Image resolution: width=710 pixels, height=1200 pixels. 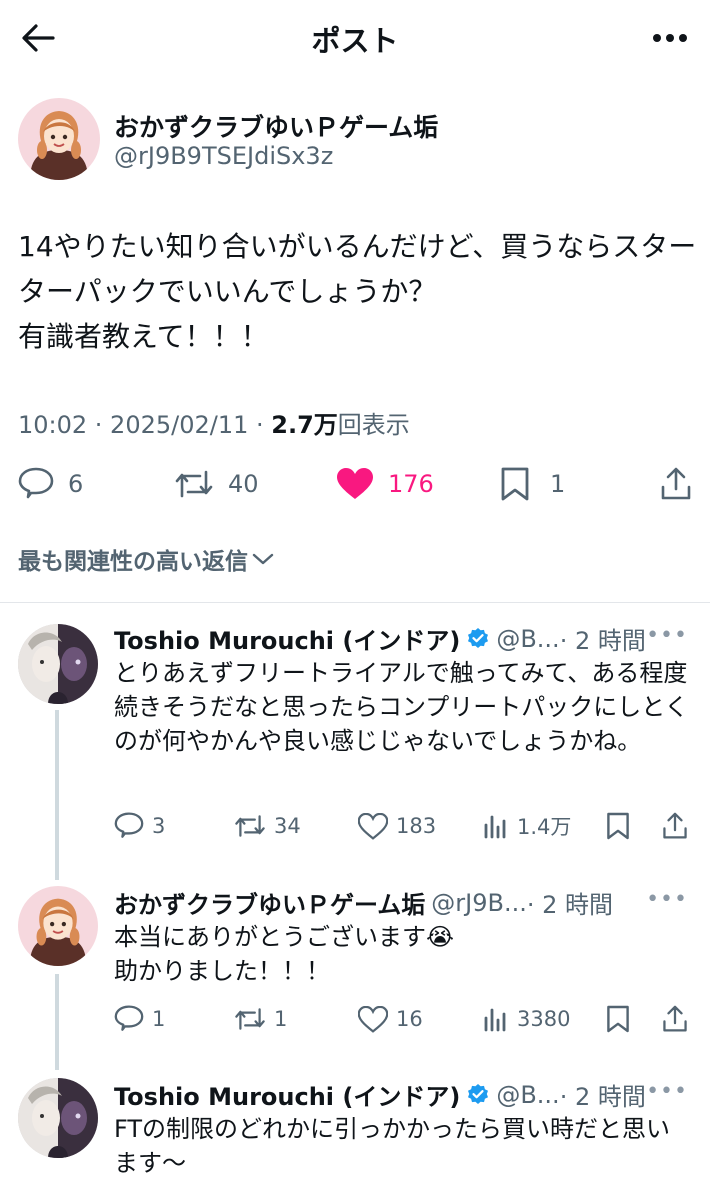 I want to click on like-button: 183, so click(x=397, y=826).